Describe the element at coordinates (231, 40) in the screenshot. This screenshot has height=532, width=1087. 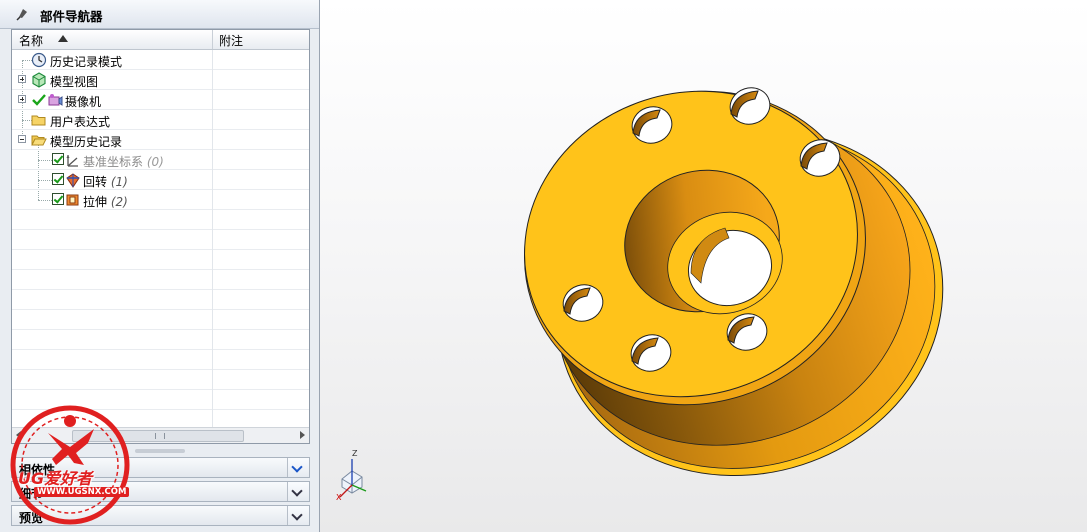
I see `column-notes-header: 附注` at that location.